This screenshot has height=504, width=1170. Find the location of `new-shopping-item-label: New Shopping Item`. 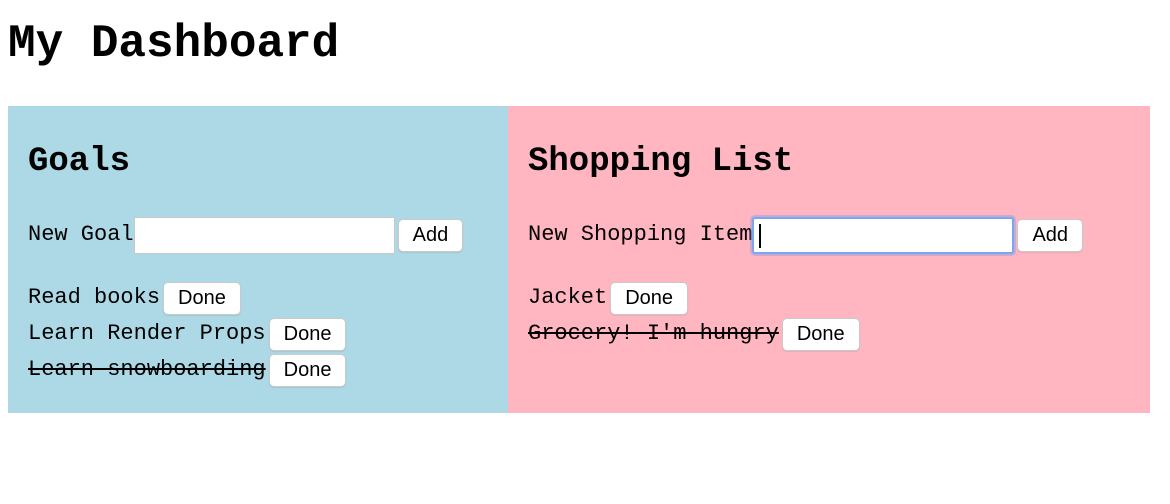

new-shopping-item-label: New Shopping Item is located at coordinates (640, 234).